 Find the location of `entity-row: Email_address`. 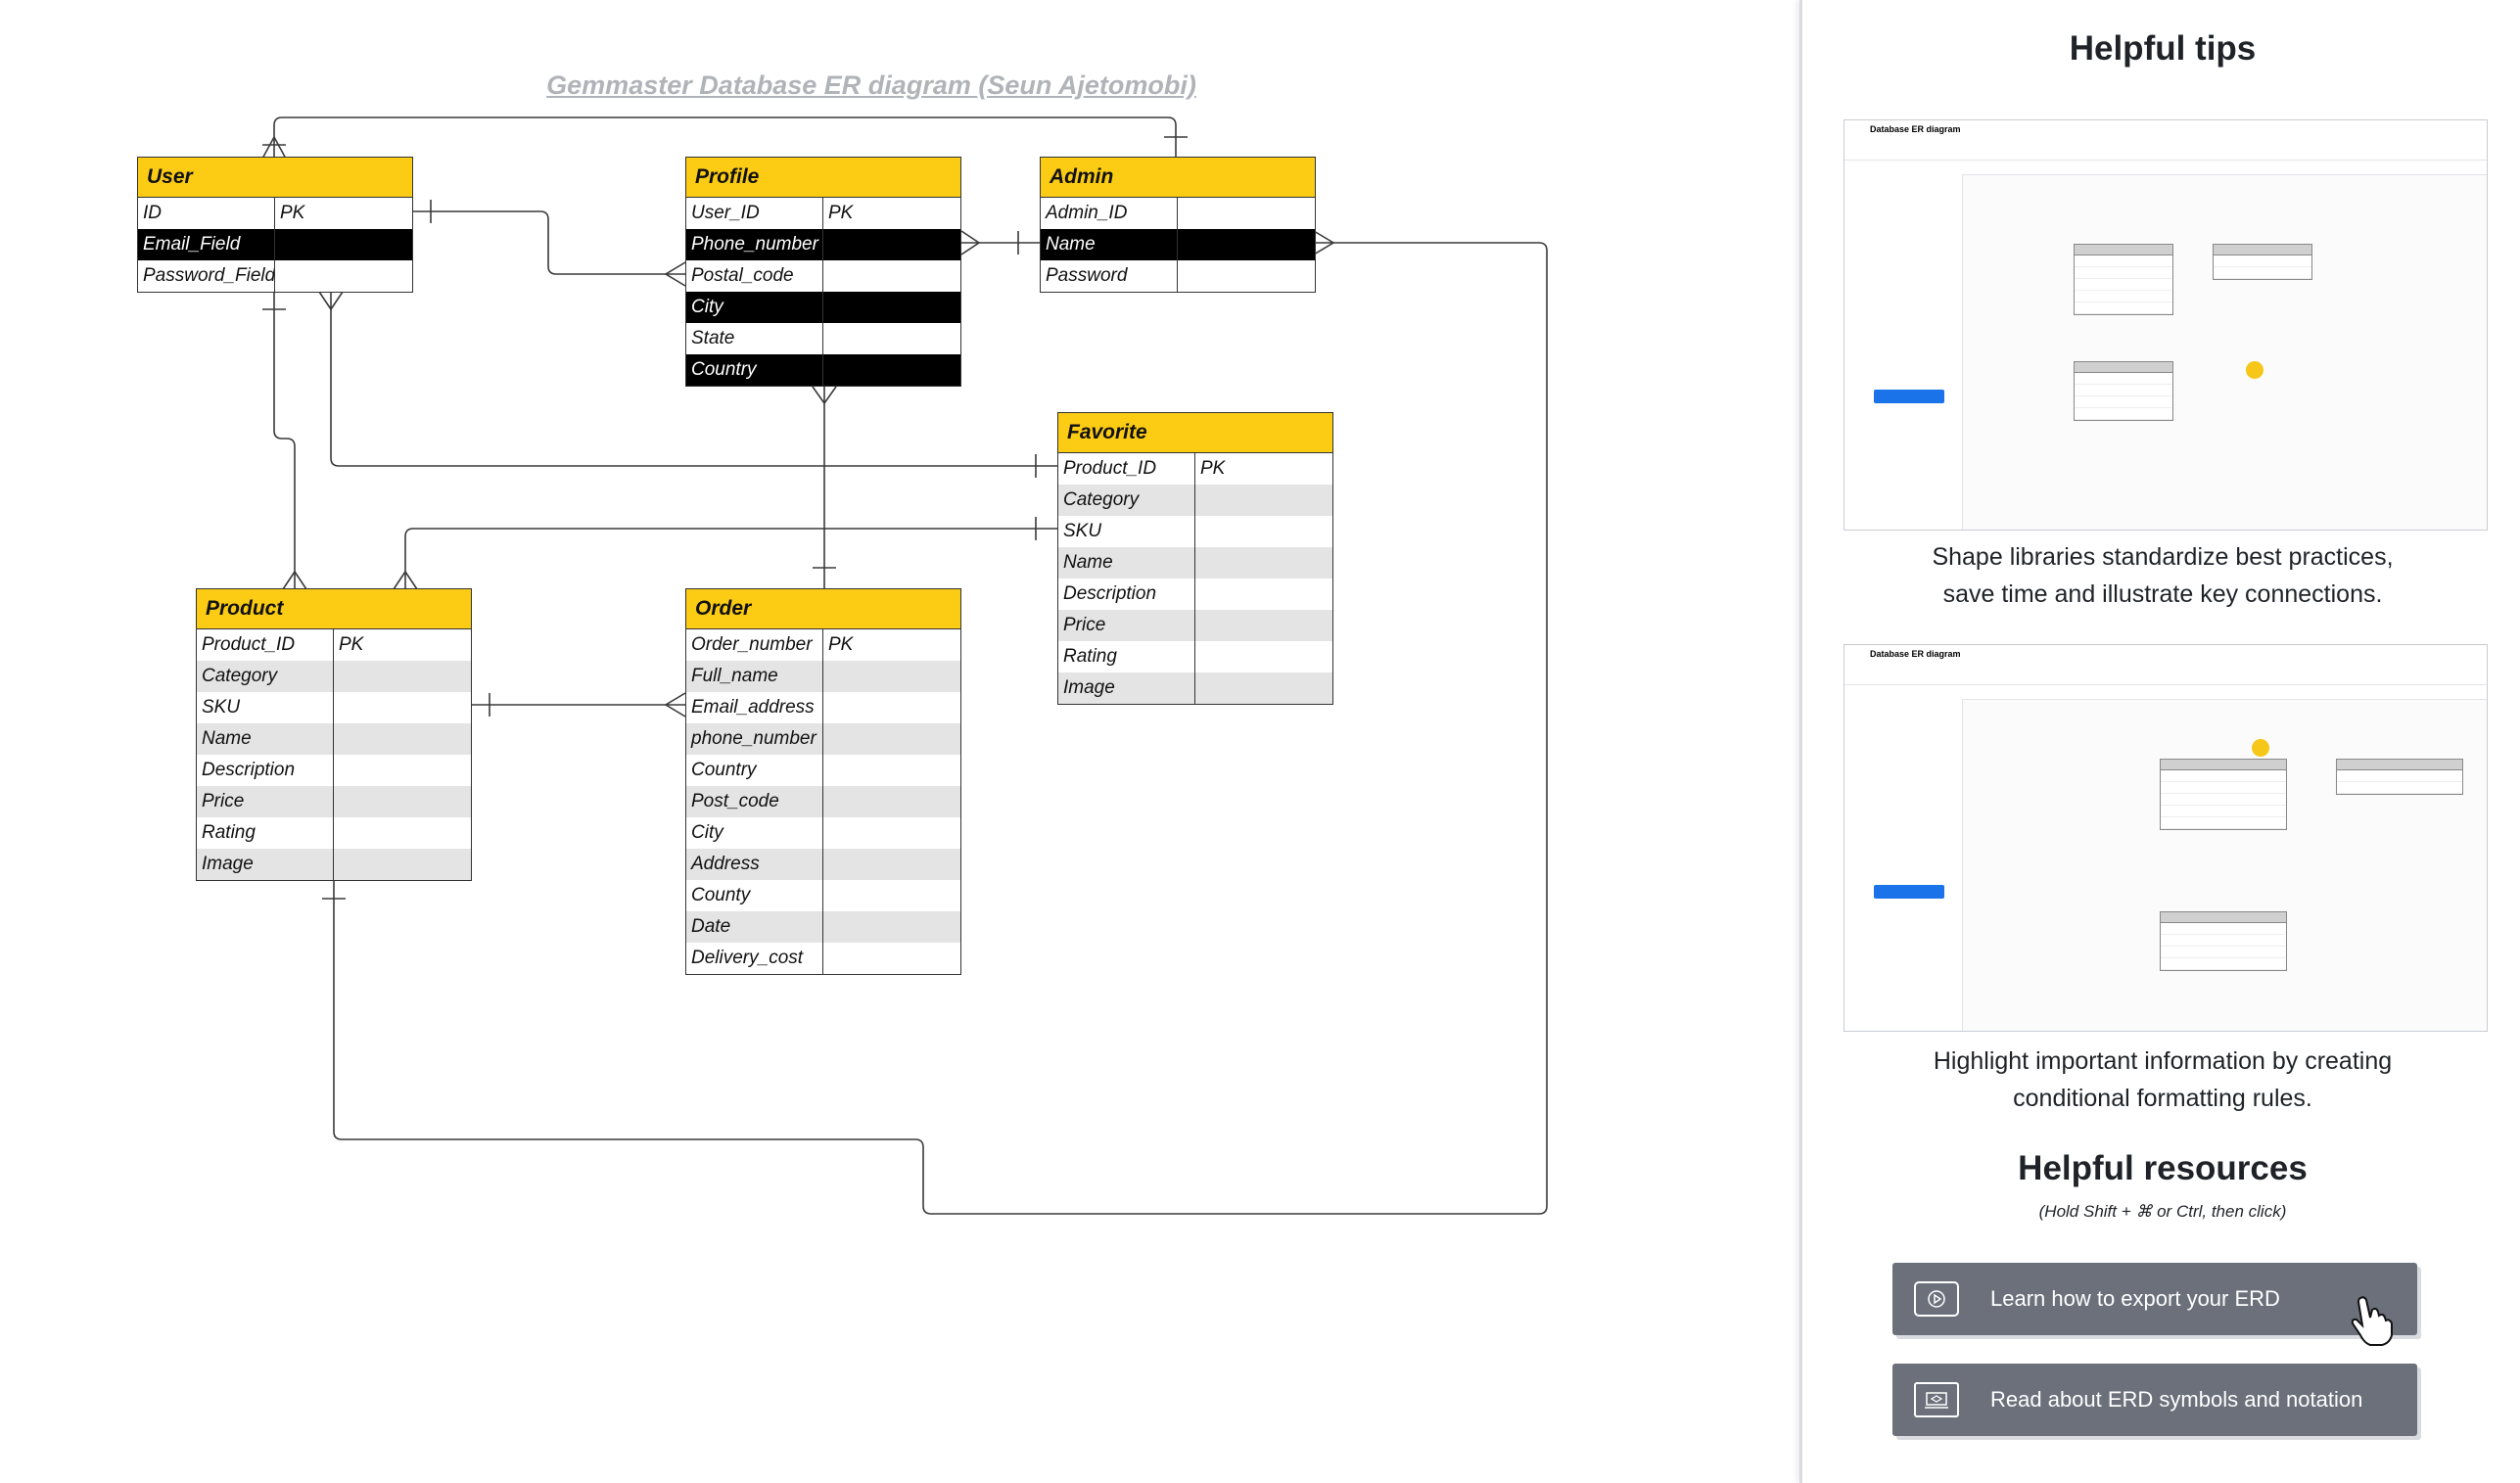

entity-row: Email_address is located at coordinates (823, 708).